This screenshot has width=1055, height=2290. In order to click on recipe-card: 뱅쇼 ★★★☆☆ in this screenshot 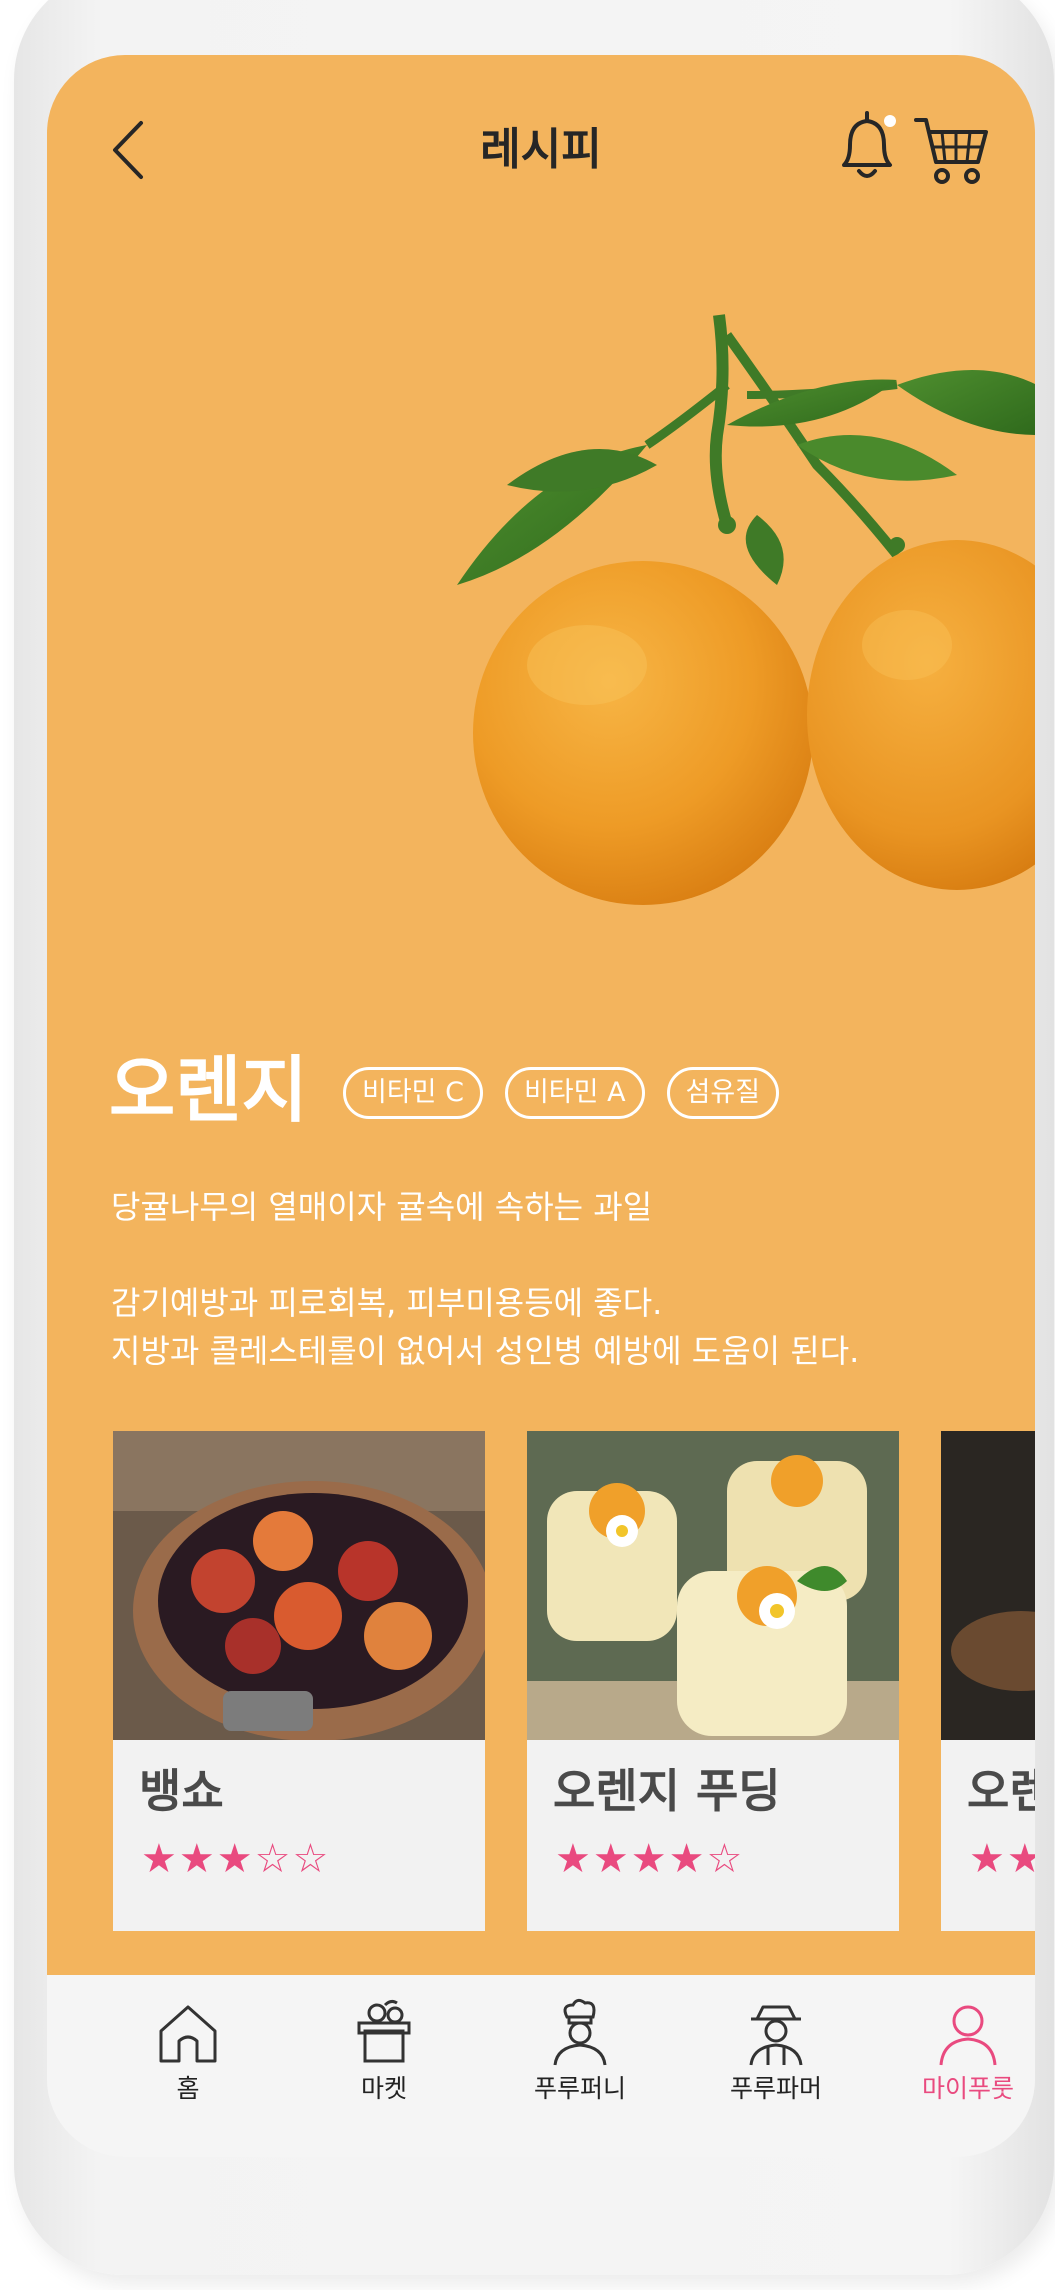, I will do `click(299, 1681)`.